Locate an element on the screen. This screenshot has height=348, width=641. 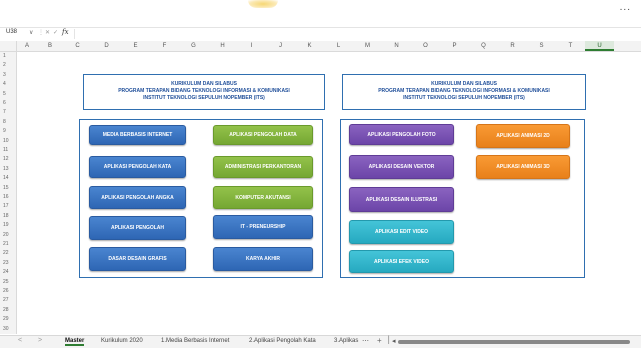
aplikasi-pengolah-data-button: APLIKASI PENGOLAH DATA is located at coordinates (263, 135).